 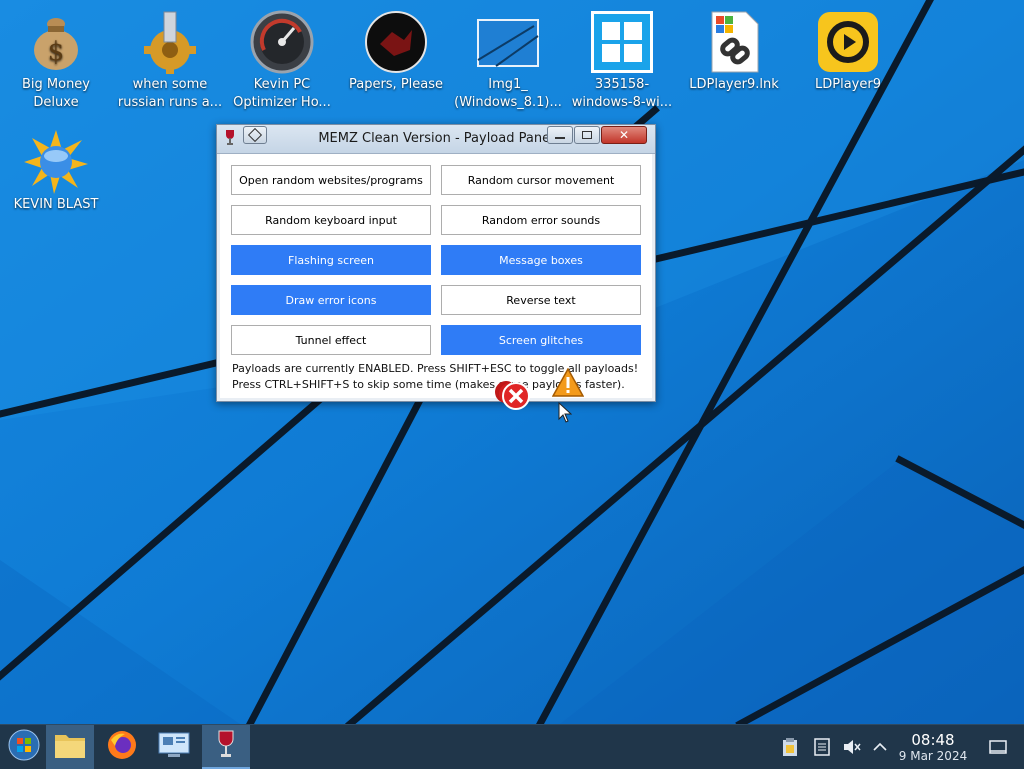 I want to click on desktop-icon-papers-please: Papers, Please, so click(x=396, y=49).